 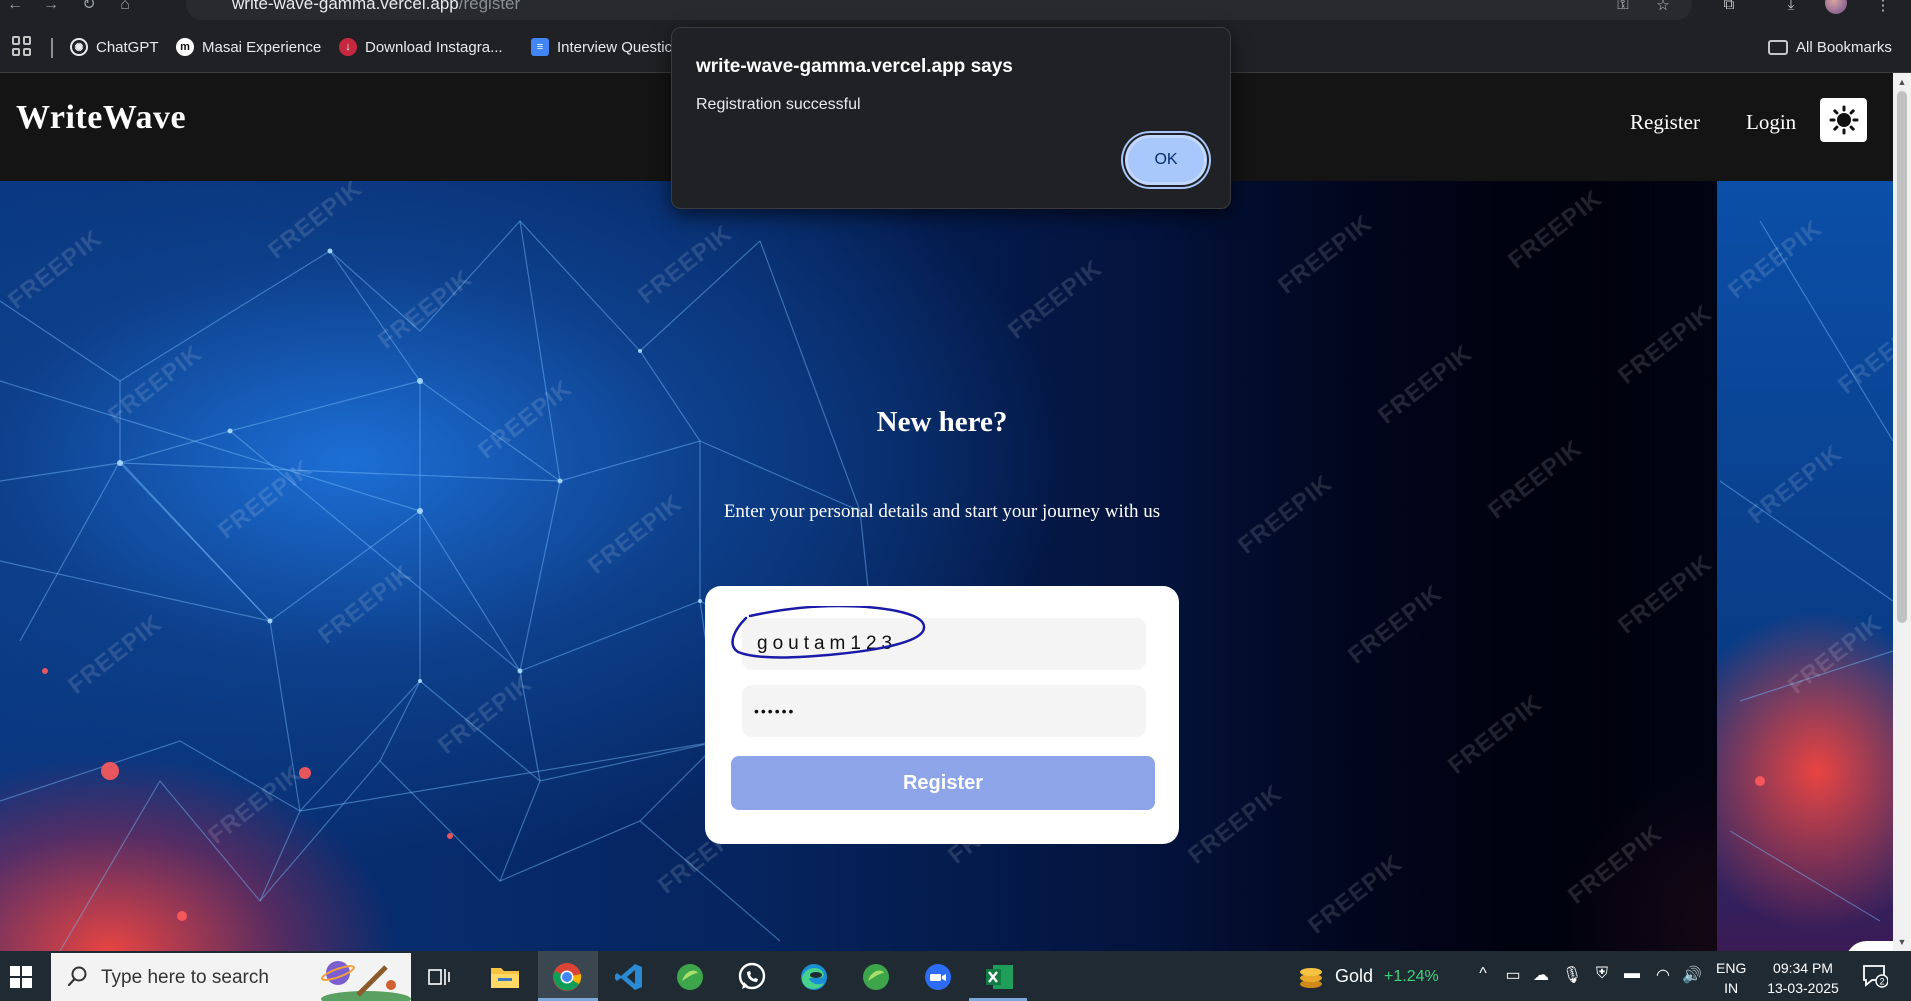 What do you see at coordinates (77, 976) in the screenshot?
I see `search-icon` at bounding box center [77, 976].